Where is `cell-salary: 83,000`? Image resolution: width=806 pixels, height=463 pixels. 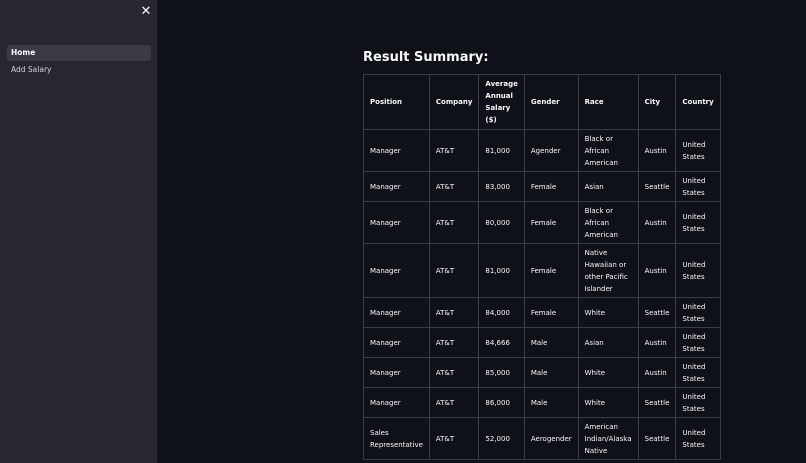
cell-salary: 83,000 is located at coordinates (501, 186).